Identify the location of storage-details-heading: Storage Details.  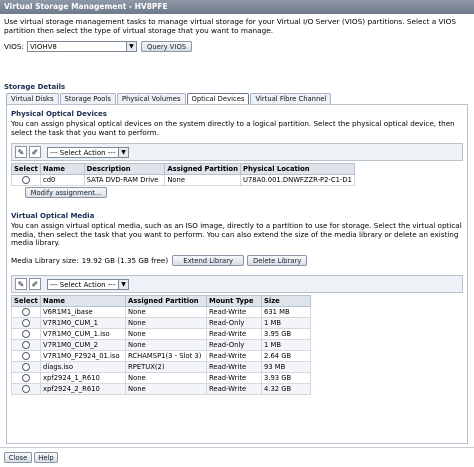
(35, 87).